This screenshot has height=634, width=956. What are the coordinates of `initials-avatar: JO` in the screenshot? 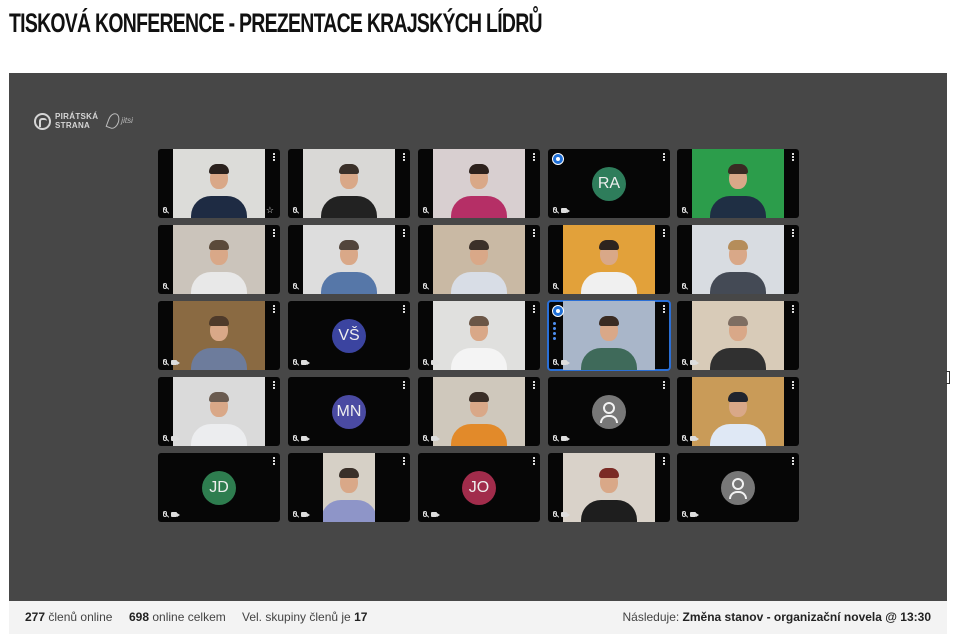 It's located at (479, 487).